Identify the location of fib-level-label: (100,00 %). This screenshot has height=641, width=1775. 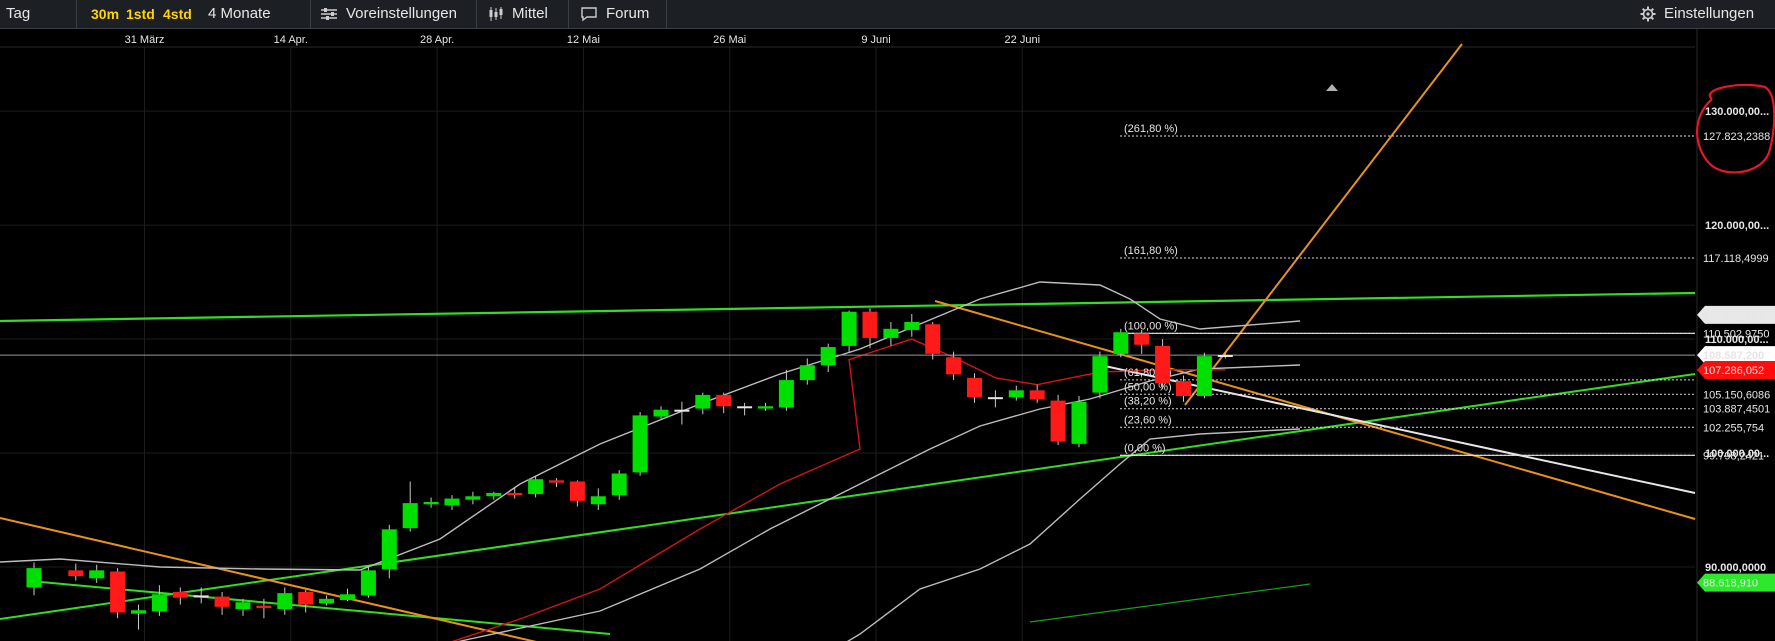
(1151, 326).